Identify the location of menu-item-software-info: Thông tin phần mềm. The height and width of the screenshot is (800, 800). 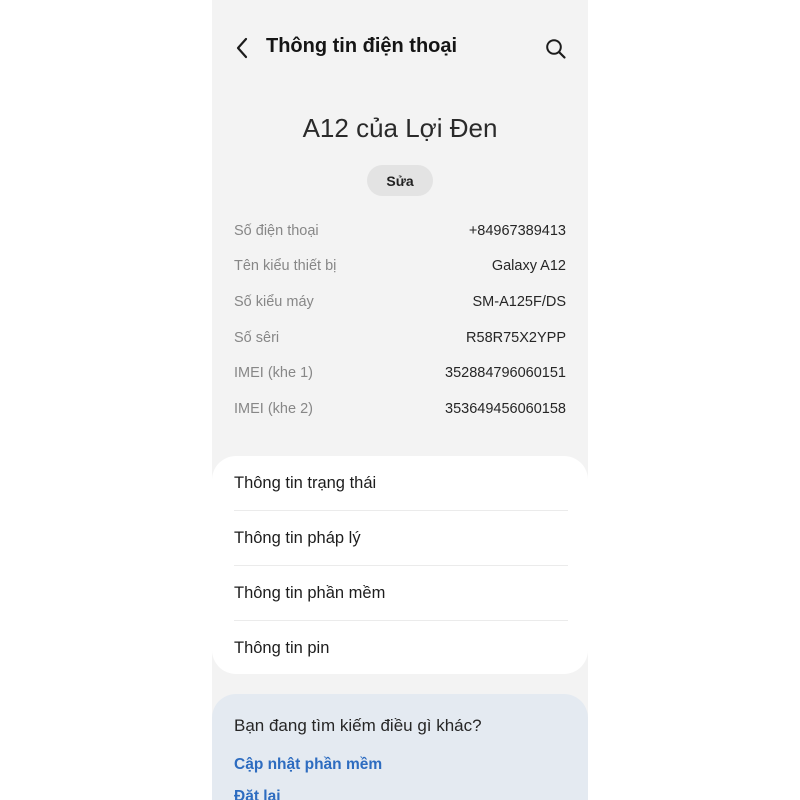
(401, 593).